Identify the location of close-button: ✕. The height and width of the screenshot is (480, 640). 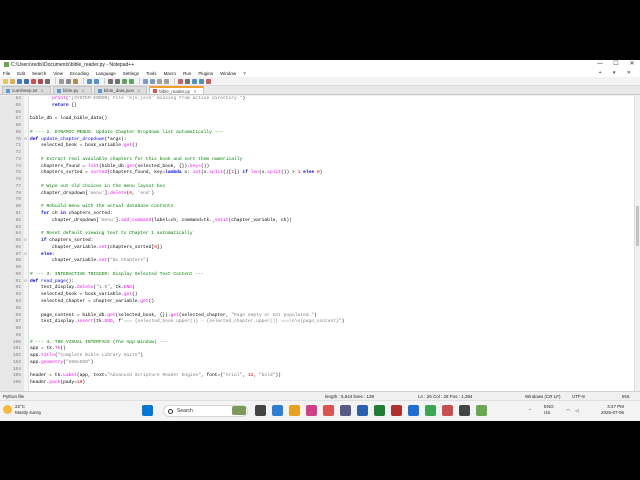
(632, 64).